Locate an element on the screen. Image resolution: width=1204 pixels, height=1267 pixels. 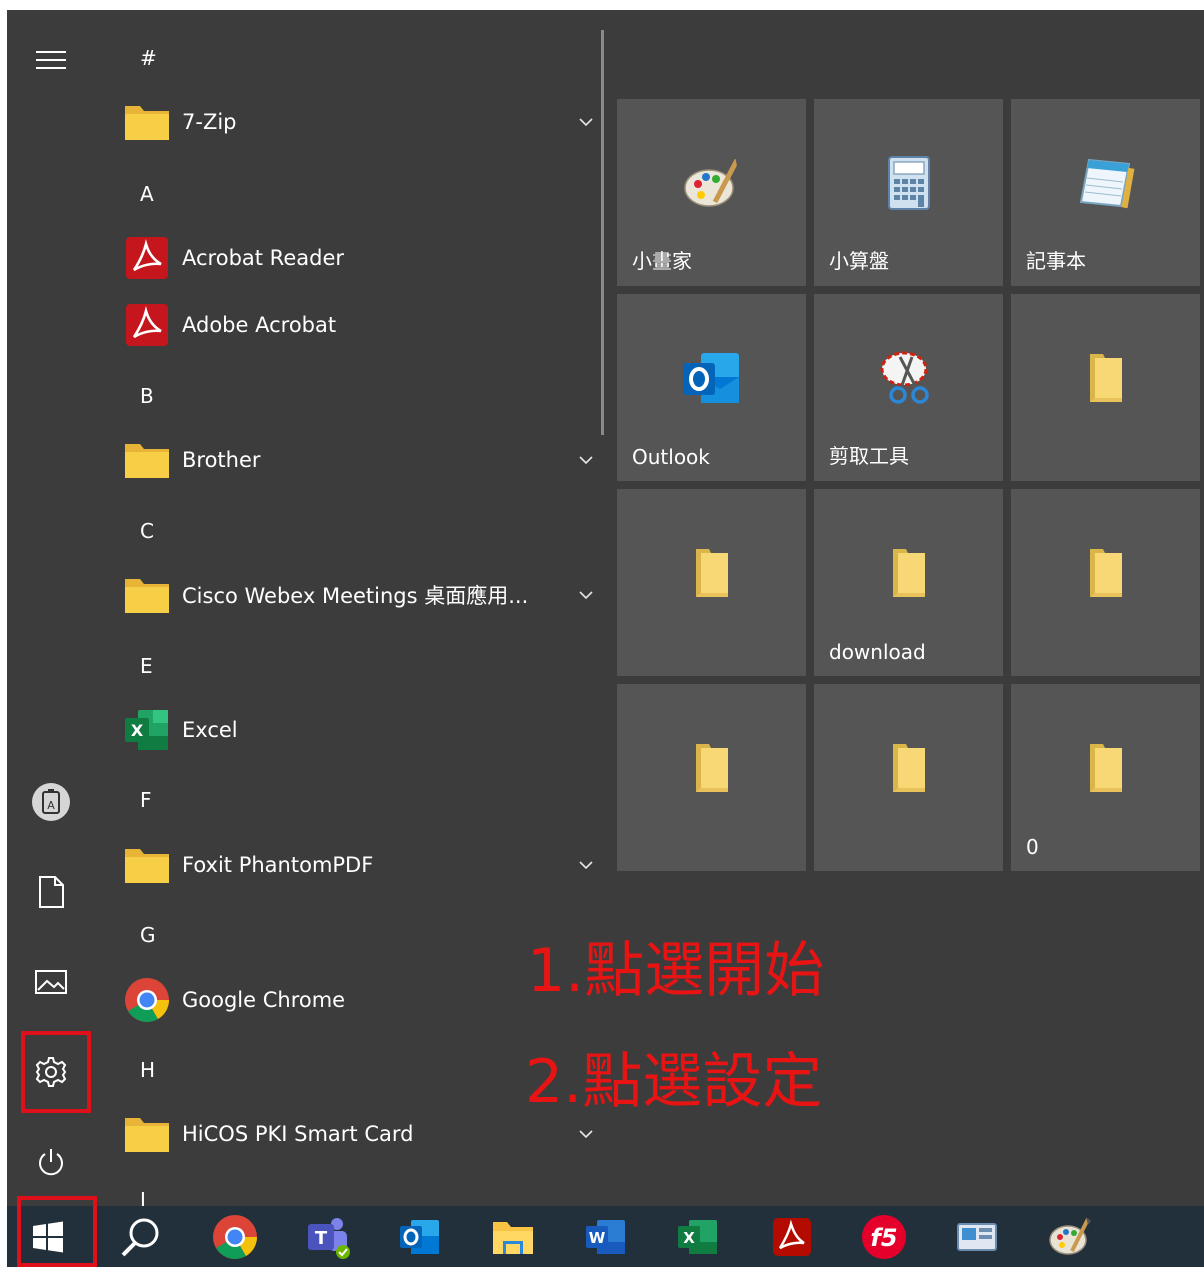
section-letter: # is located at coordinates (148, 58).